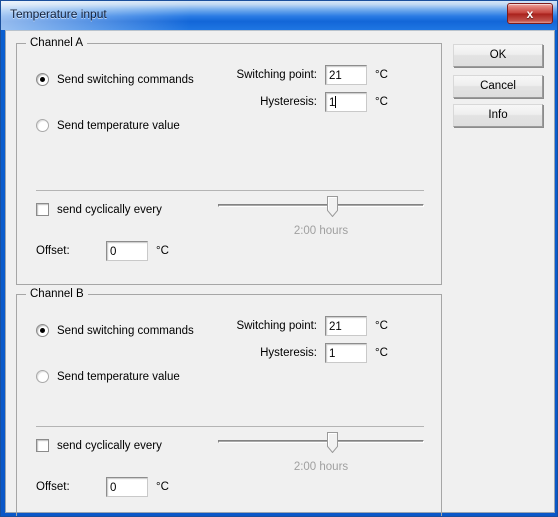 The image size is (558, 517). Describe the element at coordinates (109, 209) in the screenshot. I see `checkbox-label-channel-a-cyclic: send cyclically every` at that location.